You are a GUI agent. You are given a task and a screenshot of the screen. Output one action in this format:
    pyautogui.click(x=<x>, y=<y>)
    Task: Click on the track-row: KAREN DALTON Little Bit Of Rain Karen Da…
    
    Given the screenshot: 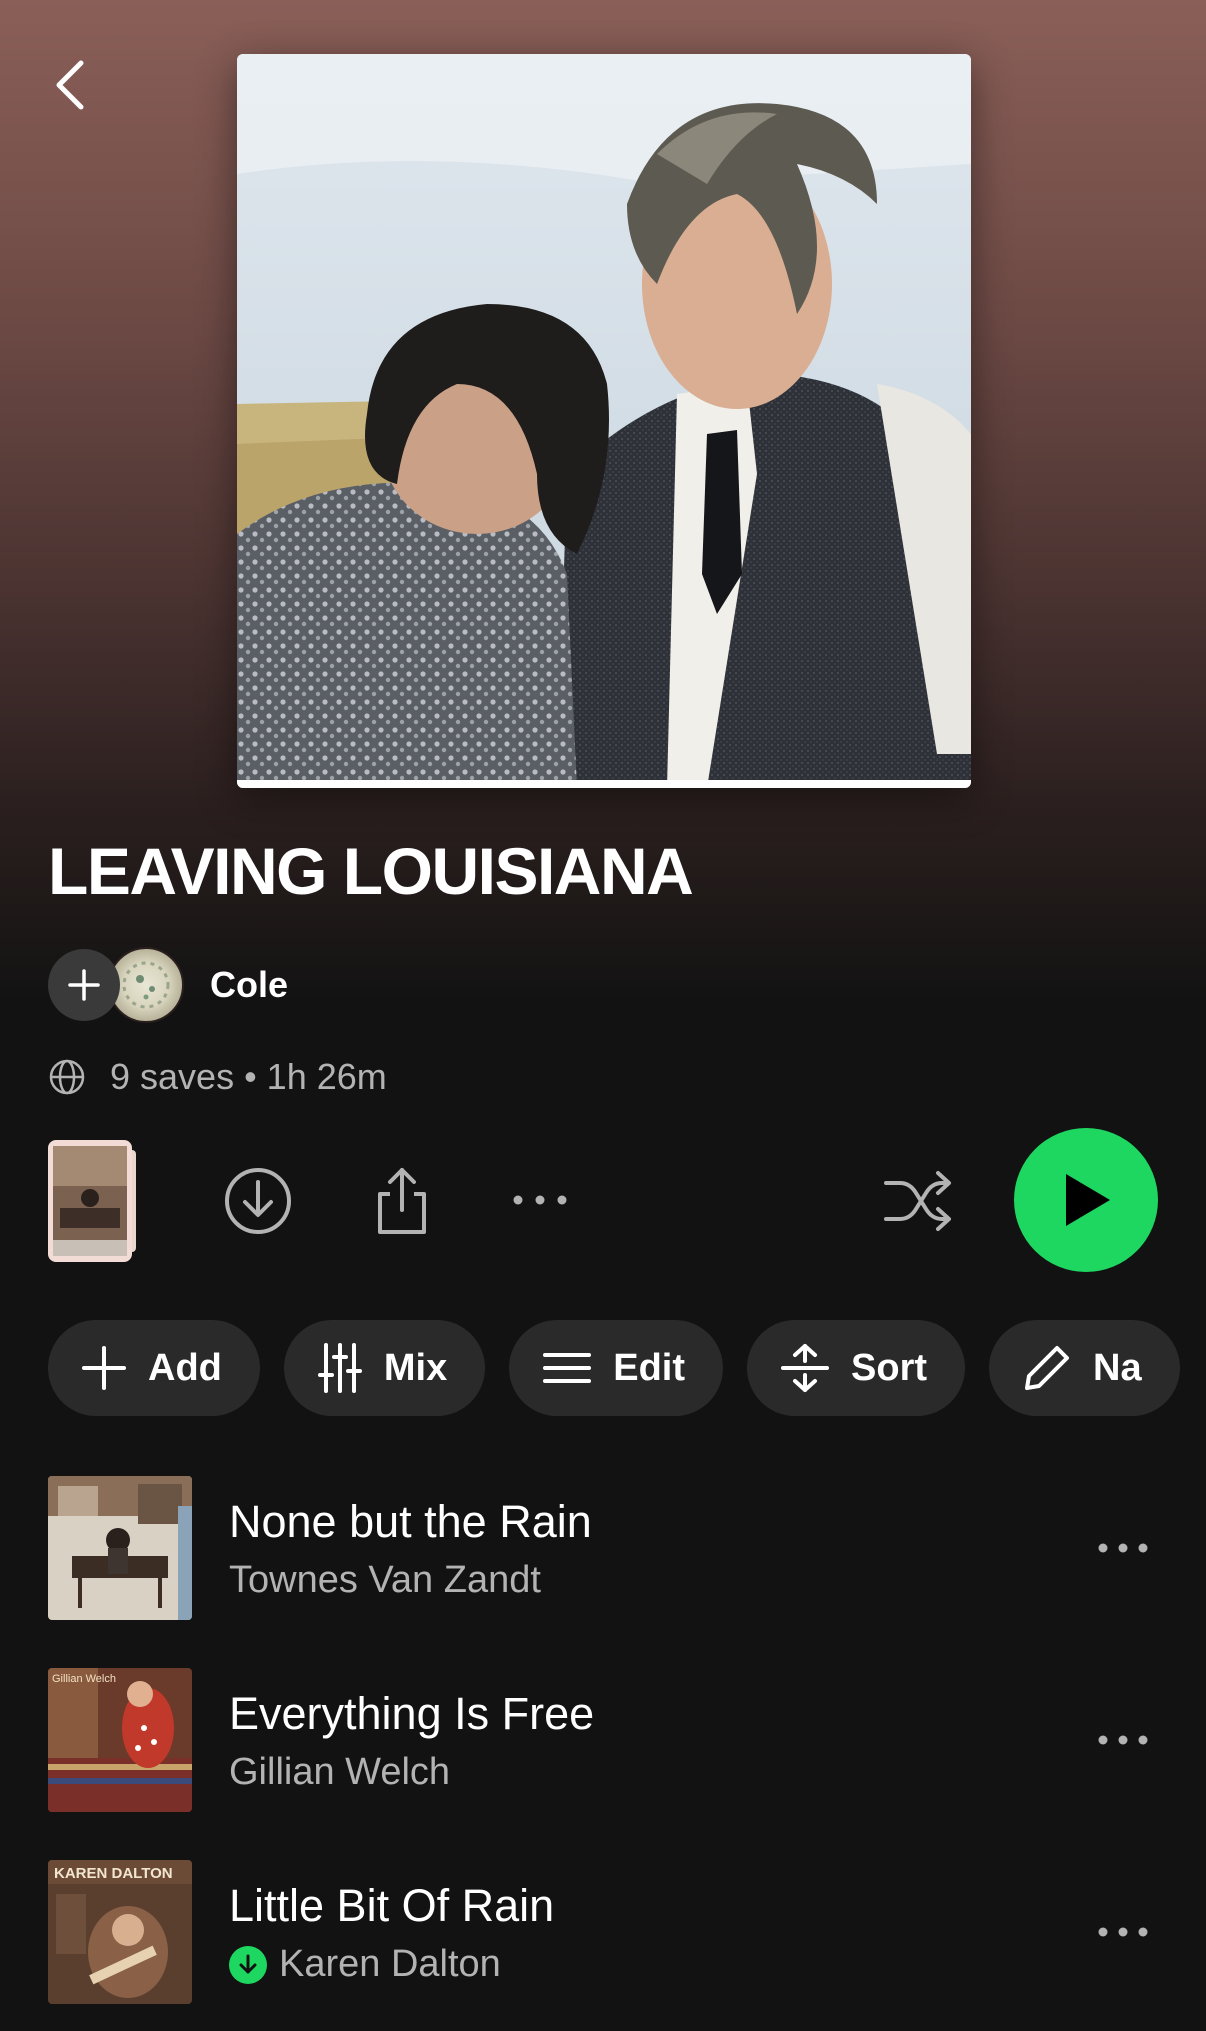 What is the action you would take?
    pyautogui.click(x=603, y=1933)
    